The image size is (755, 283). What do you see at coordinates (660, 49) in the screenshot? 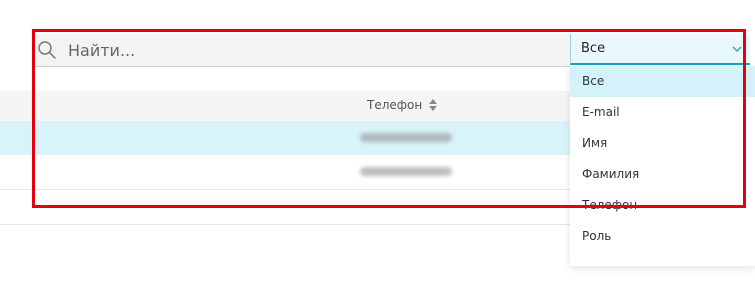
I see `filter-select: Все` at bounding box center [660, 49].